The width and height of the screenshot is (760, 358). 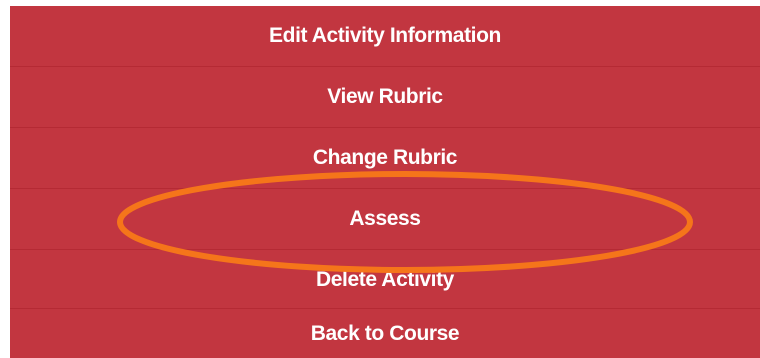 I want to click on menu-item-label: Edit Activity Information, so click(x=385, y=35).